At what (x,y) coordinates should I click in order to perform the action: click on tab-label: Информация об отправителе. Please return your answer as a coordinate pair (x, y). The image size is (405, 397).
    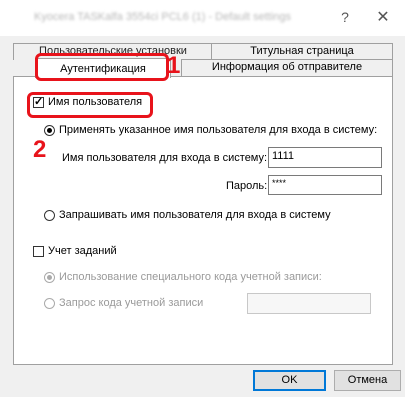
    Looking at the image, I should click on (287, 67).